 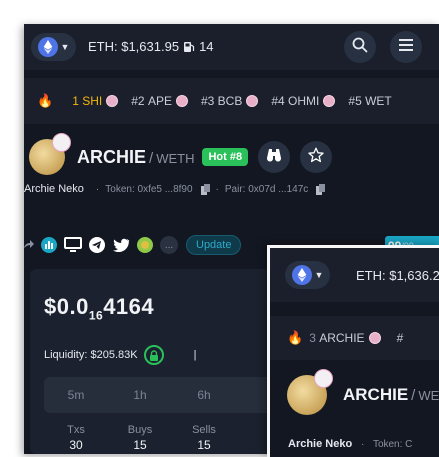 I want to click on trending-rank: #5, so click(x=355, y=101).